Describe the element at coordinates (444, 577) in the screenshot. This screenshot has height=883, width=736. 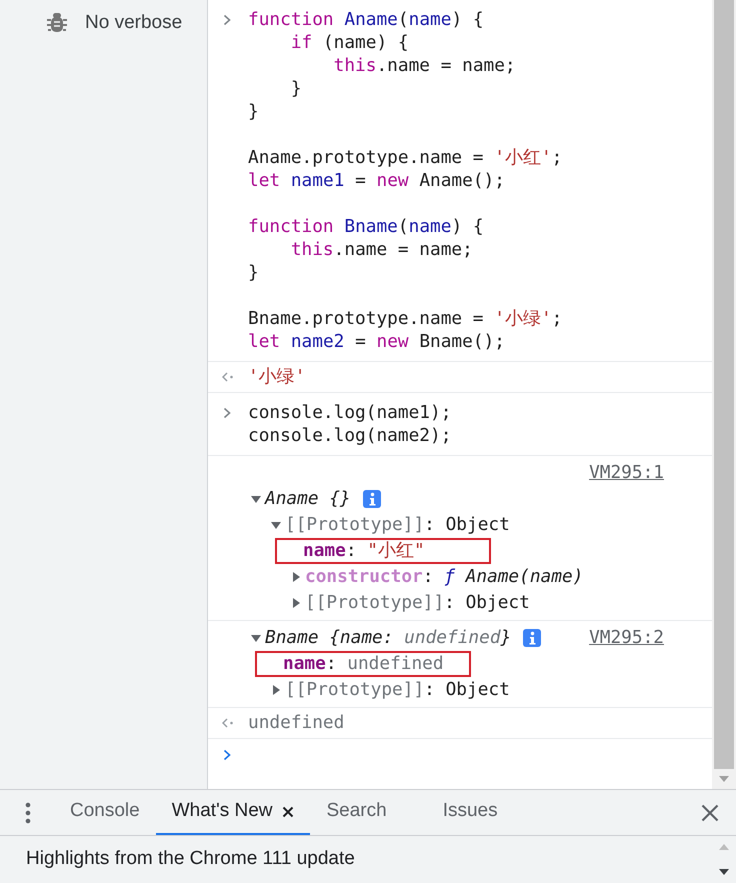
I see `tree-node-label: constructor: ƒ Aname(name)` at that location.